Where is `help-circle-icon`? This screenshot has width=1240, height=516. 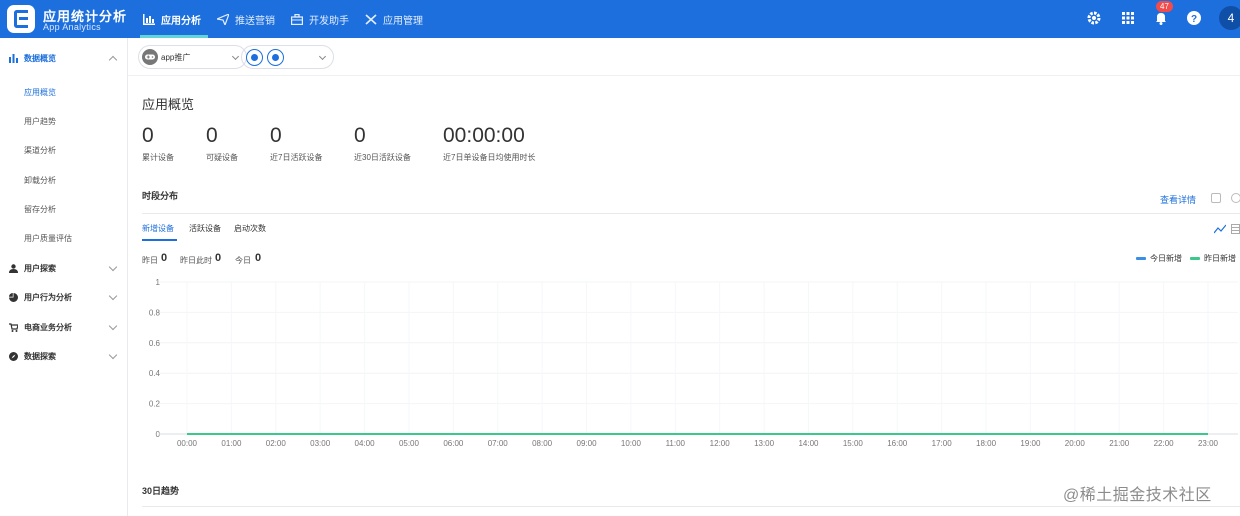 help-circle-icon is located at coordinates (1235, 198).